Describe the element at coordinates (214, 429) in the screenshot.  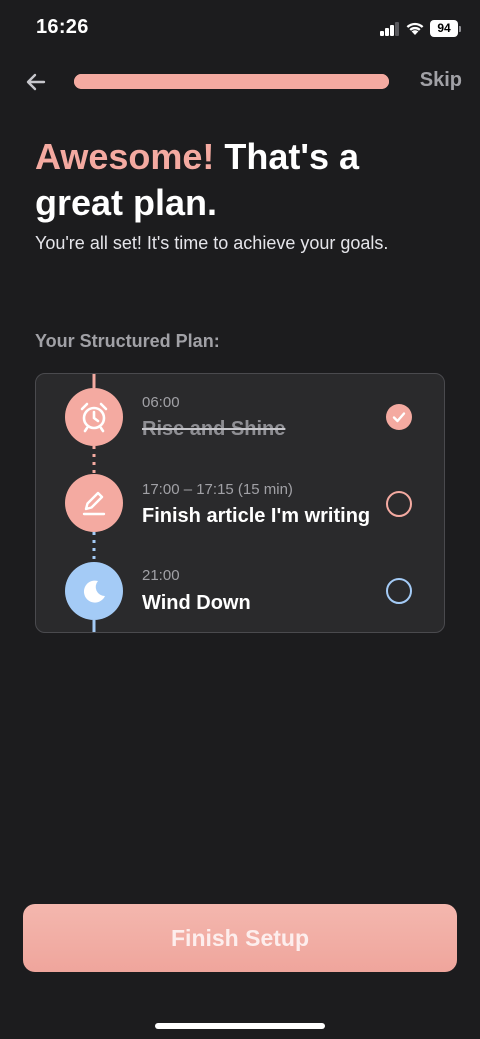
I see `plan-item-title: Rise and Shine` at that location.